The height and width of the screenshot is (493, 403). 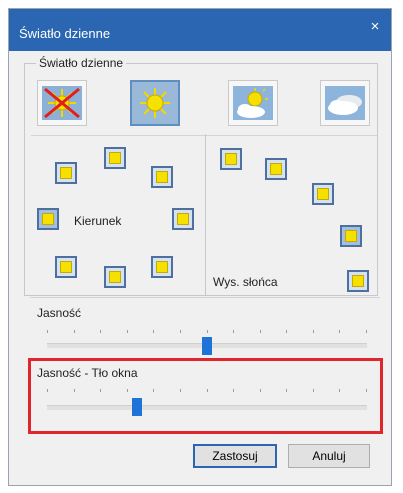 I want to click on direction-west-button, so click(x=48, y=219).